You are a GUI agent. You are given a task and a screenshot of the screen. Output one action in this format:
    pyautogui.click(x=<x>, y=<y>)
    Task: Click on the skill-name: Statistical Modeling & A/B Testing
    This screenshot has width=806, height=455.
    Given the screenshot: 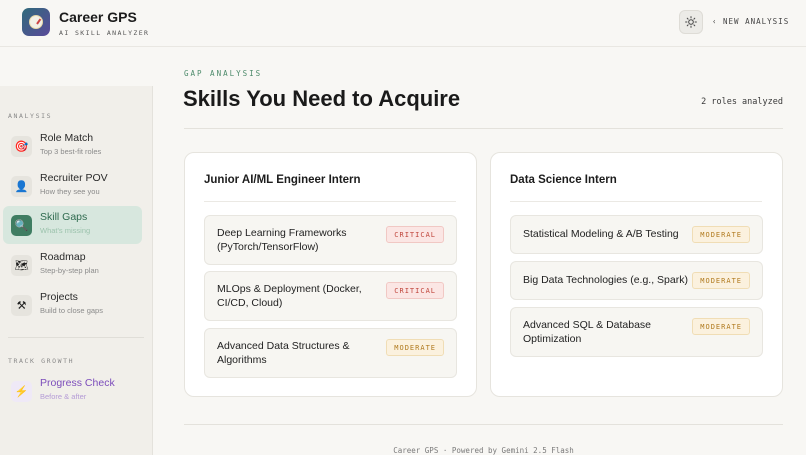 What is the action you would take?
    pyautogui.click(x=601, y=234)
    